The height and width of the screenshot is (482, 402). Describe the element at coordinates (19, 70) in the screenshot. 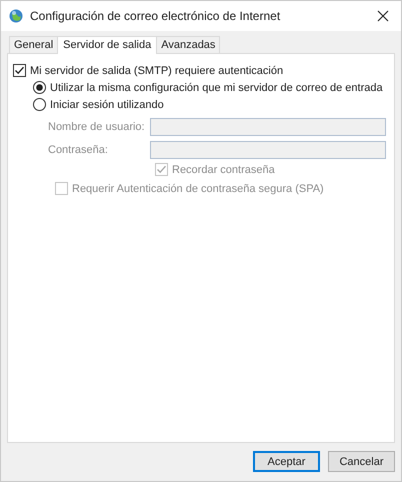

I see `checkbox` at that location.